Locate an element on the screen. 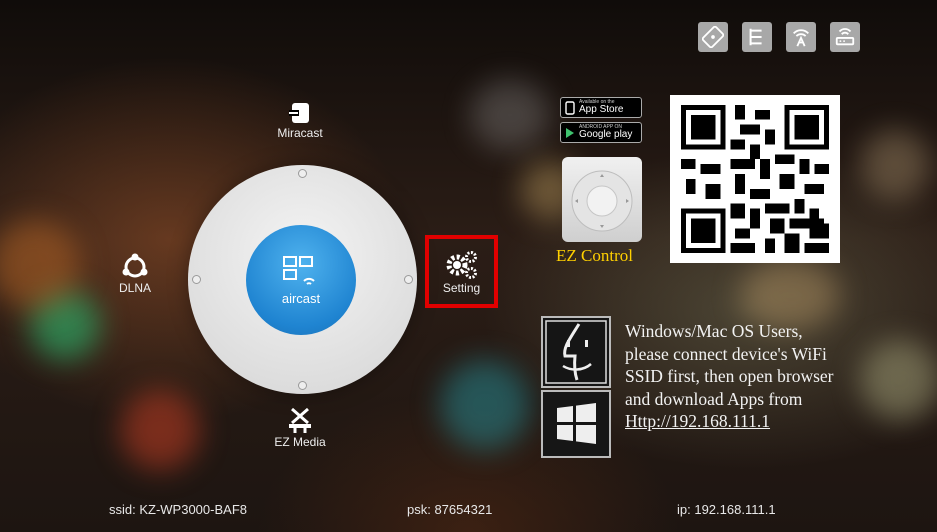  instructions-line-3: SSID first, then open browser is located at coordinates (729, 376).